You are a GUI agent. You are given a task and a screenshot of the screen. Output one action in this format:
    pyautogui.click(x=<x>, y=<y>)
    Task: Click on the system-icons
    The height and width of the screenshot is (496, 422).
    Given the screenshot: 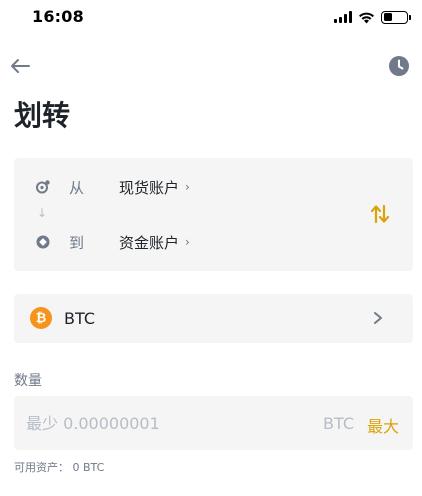 What is the action you would take?
    pyautogui.click(x=372, y=17)
    